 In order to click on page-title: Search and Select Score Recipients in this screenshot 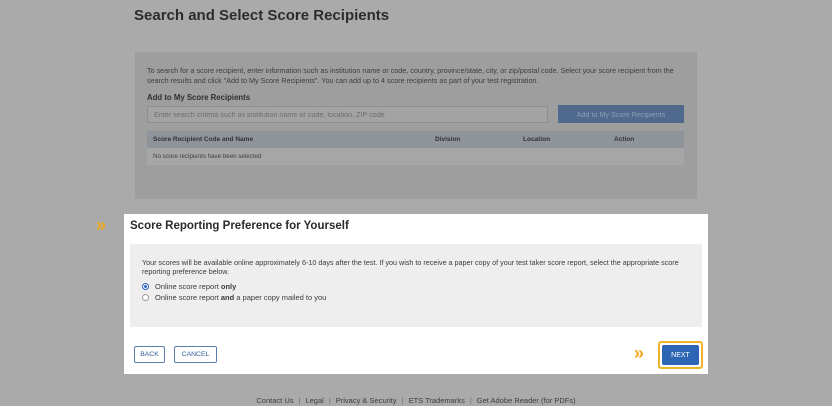, I will do `click(262, 15)`.